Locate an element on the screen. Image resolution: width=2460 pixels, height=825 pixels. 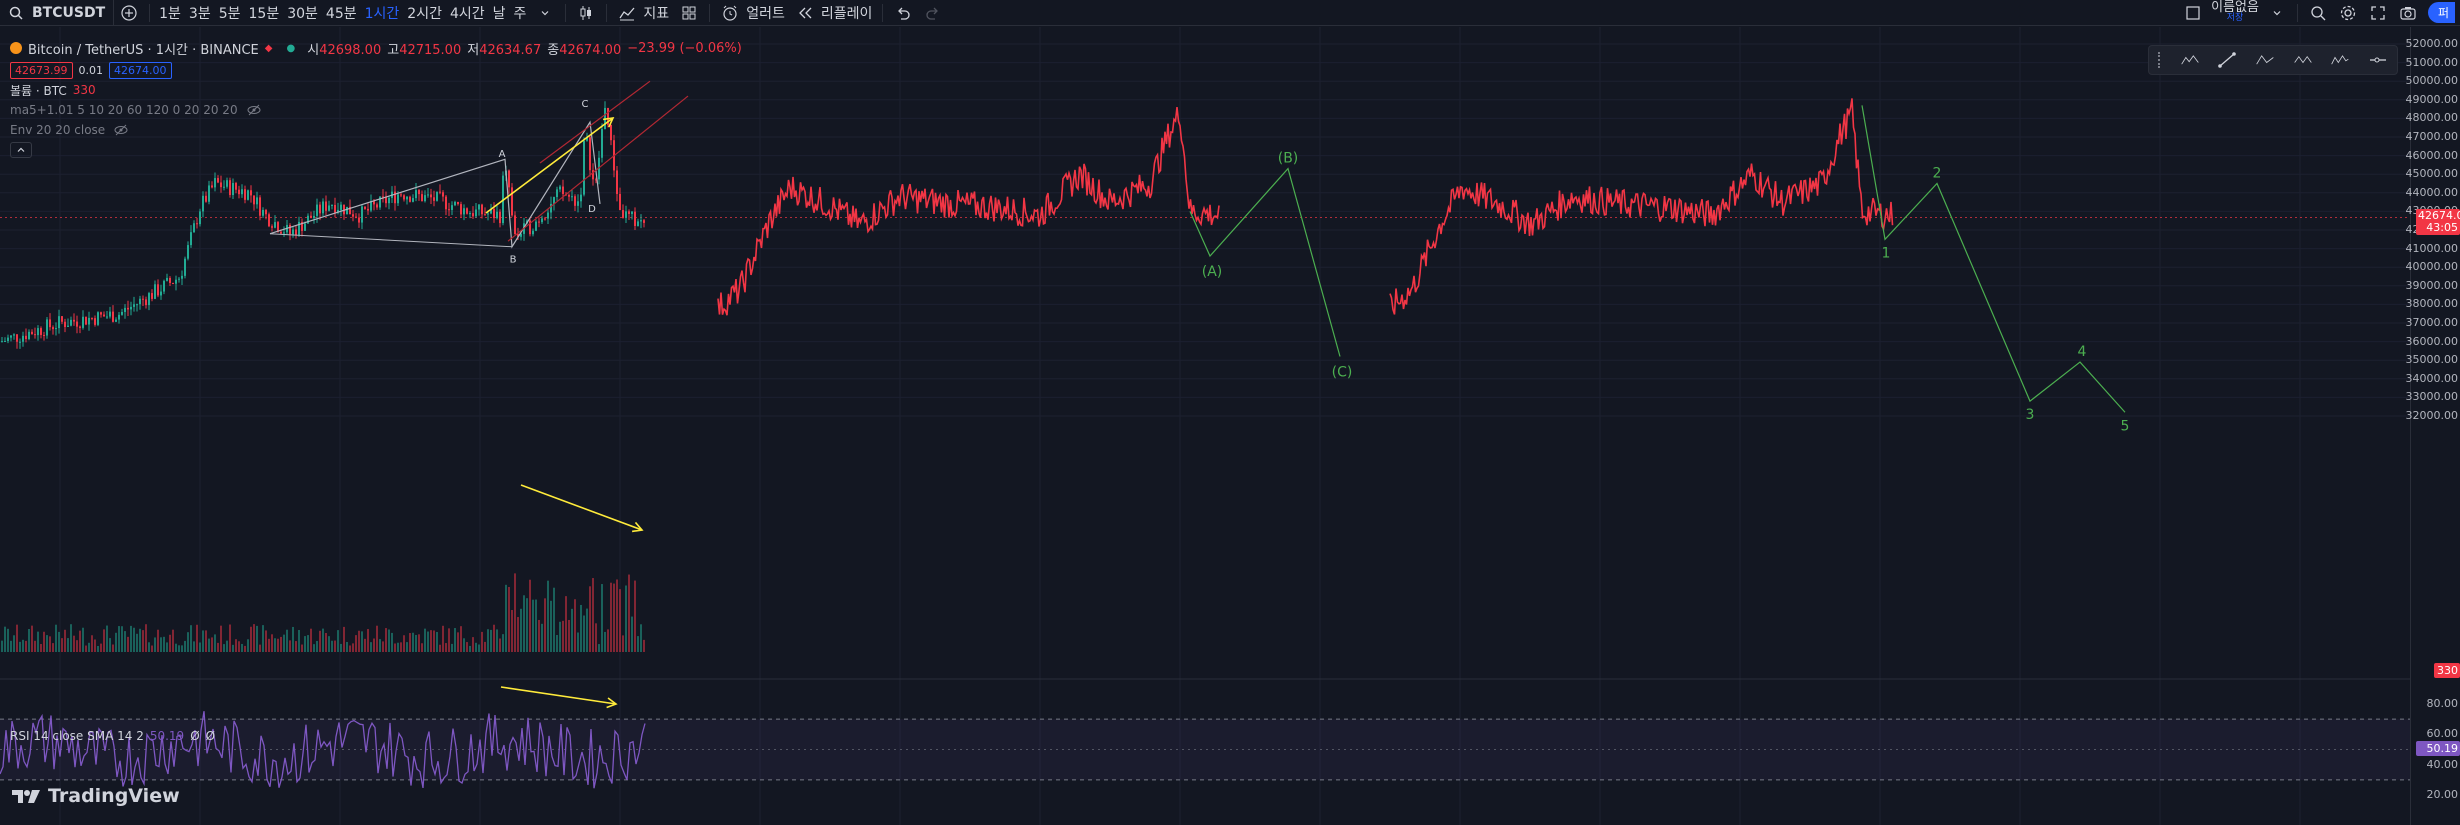
collapse-legend-button is located at coordinates (21, 150).